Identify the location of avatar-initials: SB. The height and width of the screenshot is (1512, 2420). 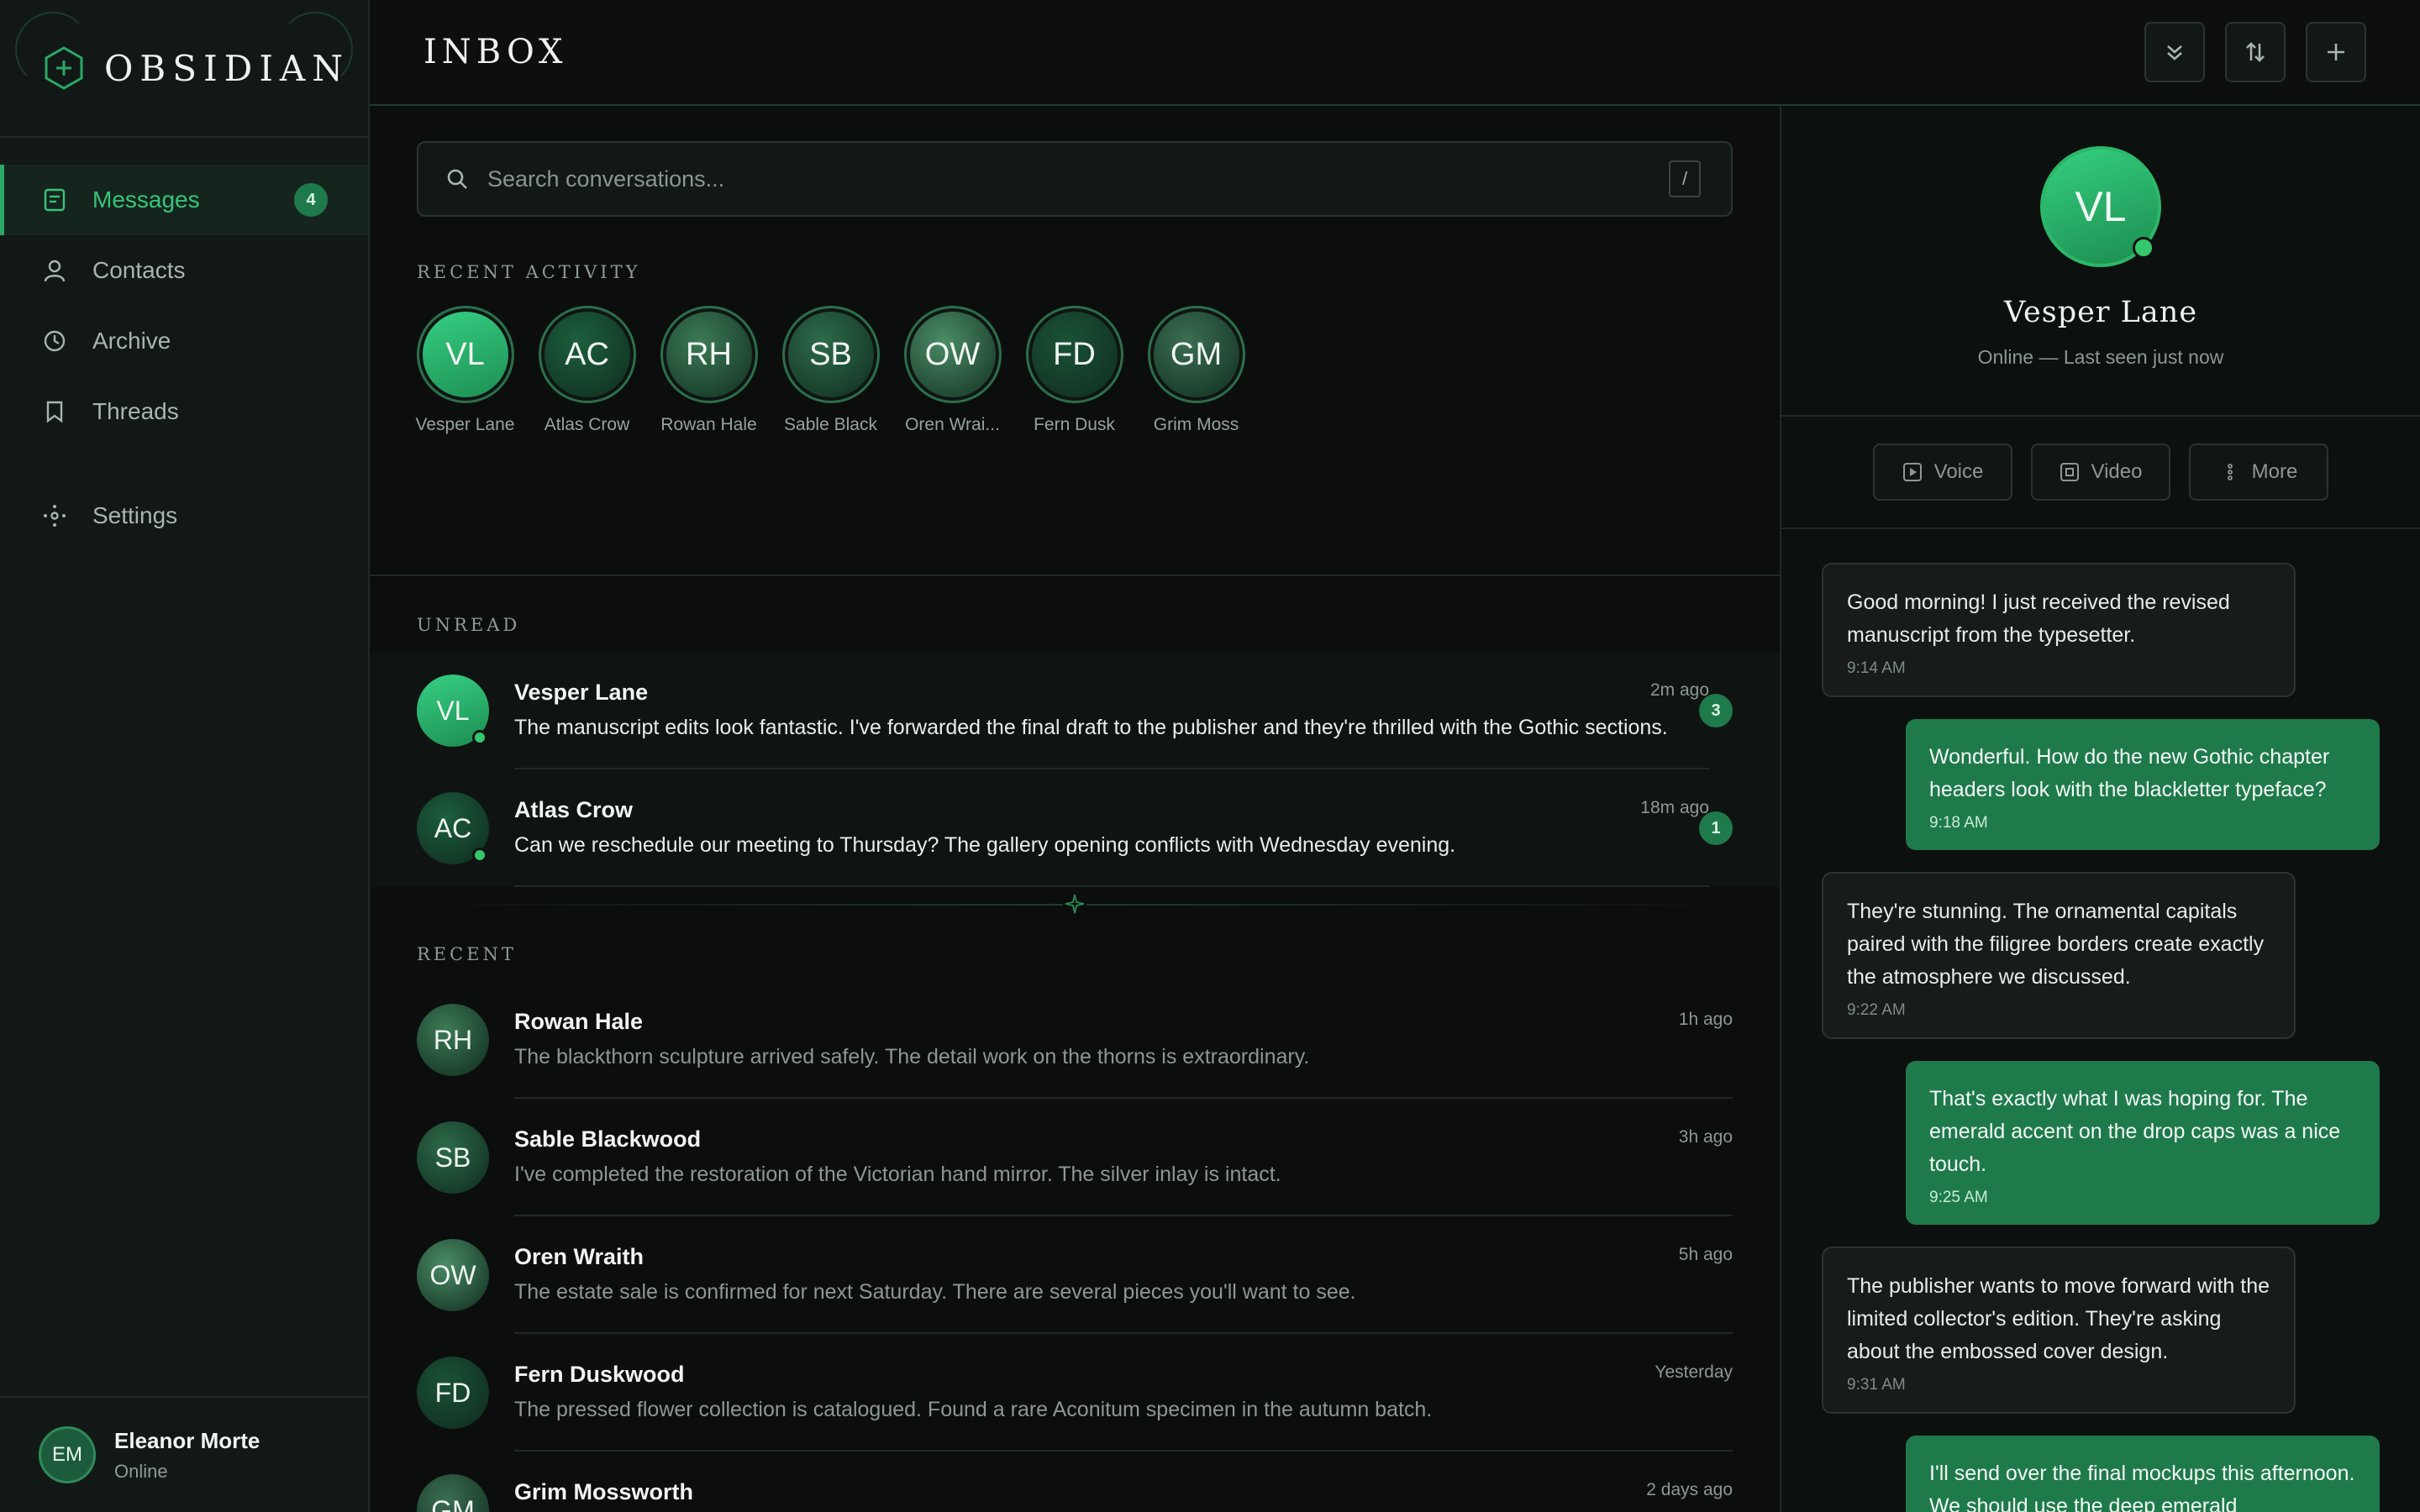
(452, 1157).